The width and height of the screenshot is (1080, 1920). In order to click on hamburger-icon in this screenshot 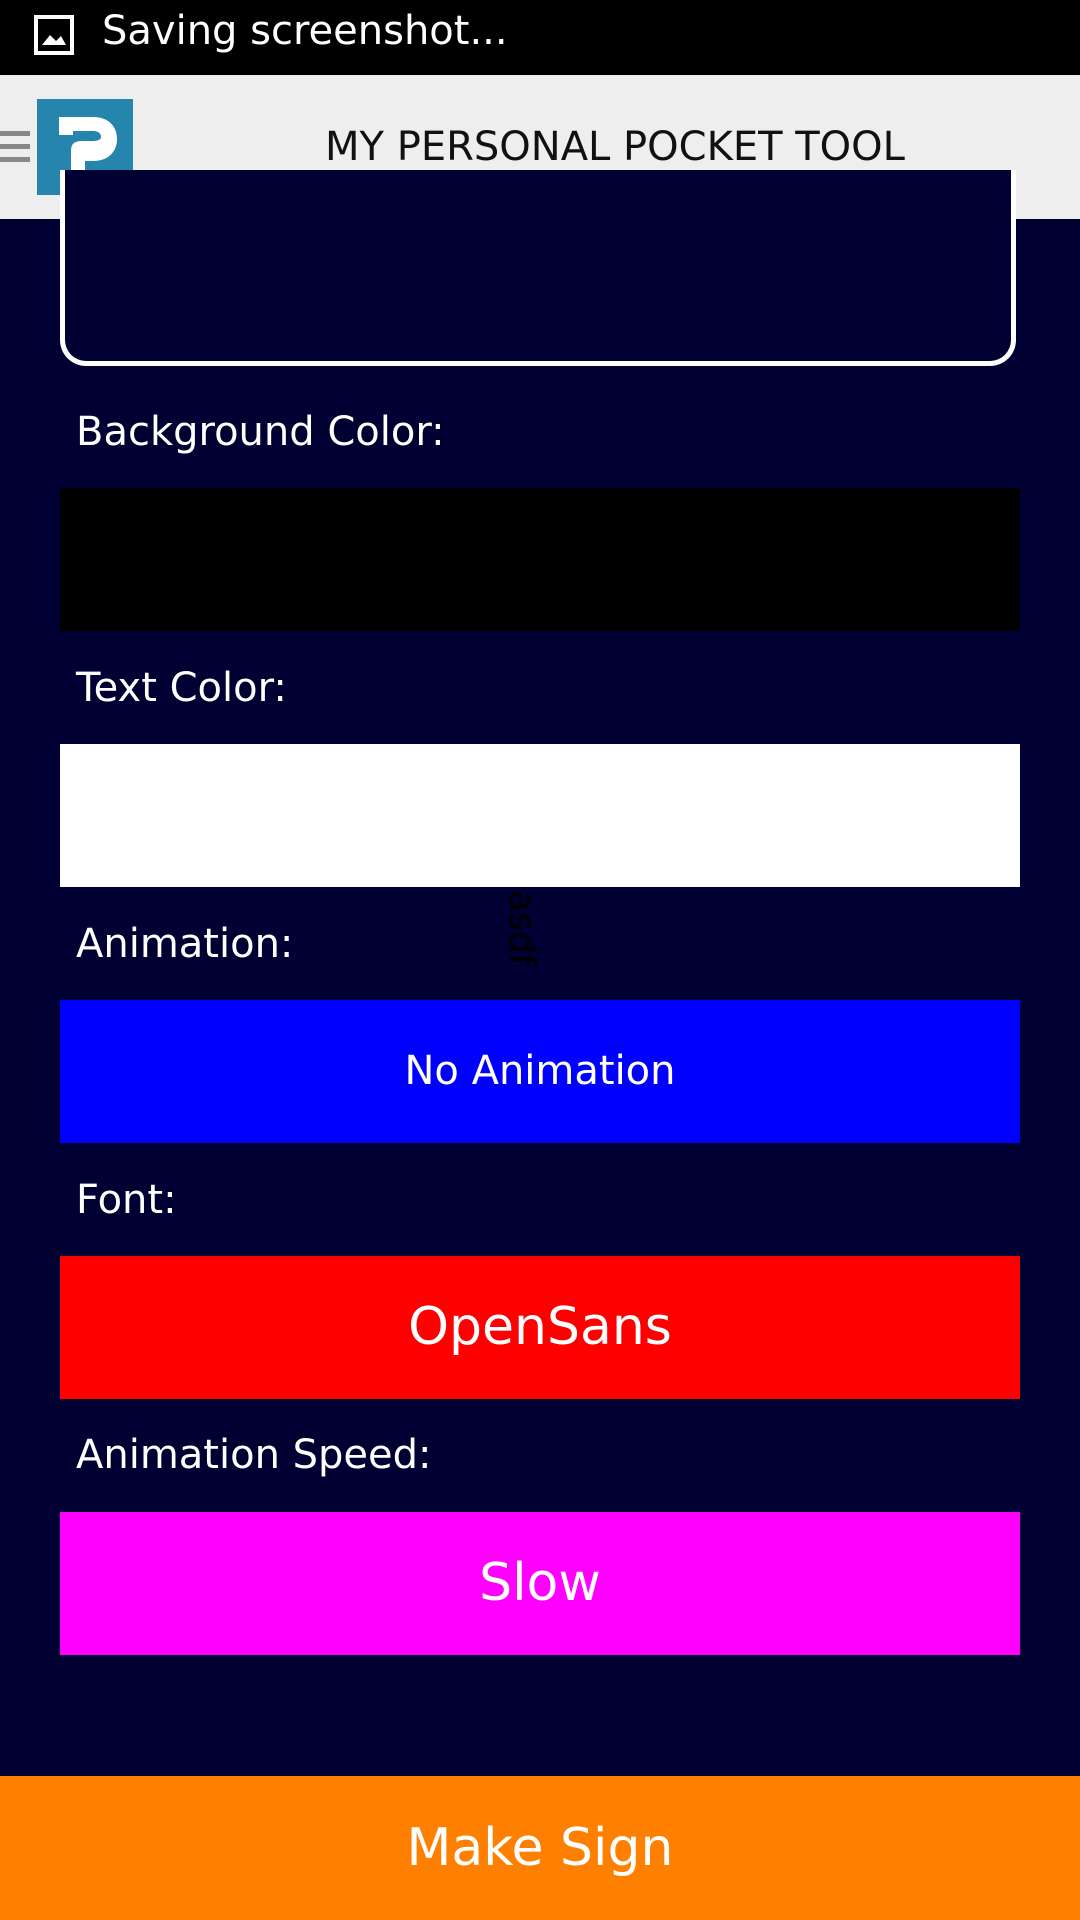, I will do `click(15, 147)`.